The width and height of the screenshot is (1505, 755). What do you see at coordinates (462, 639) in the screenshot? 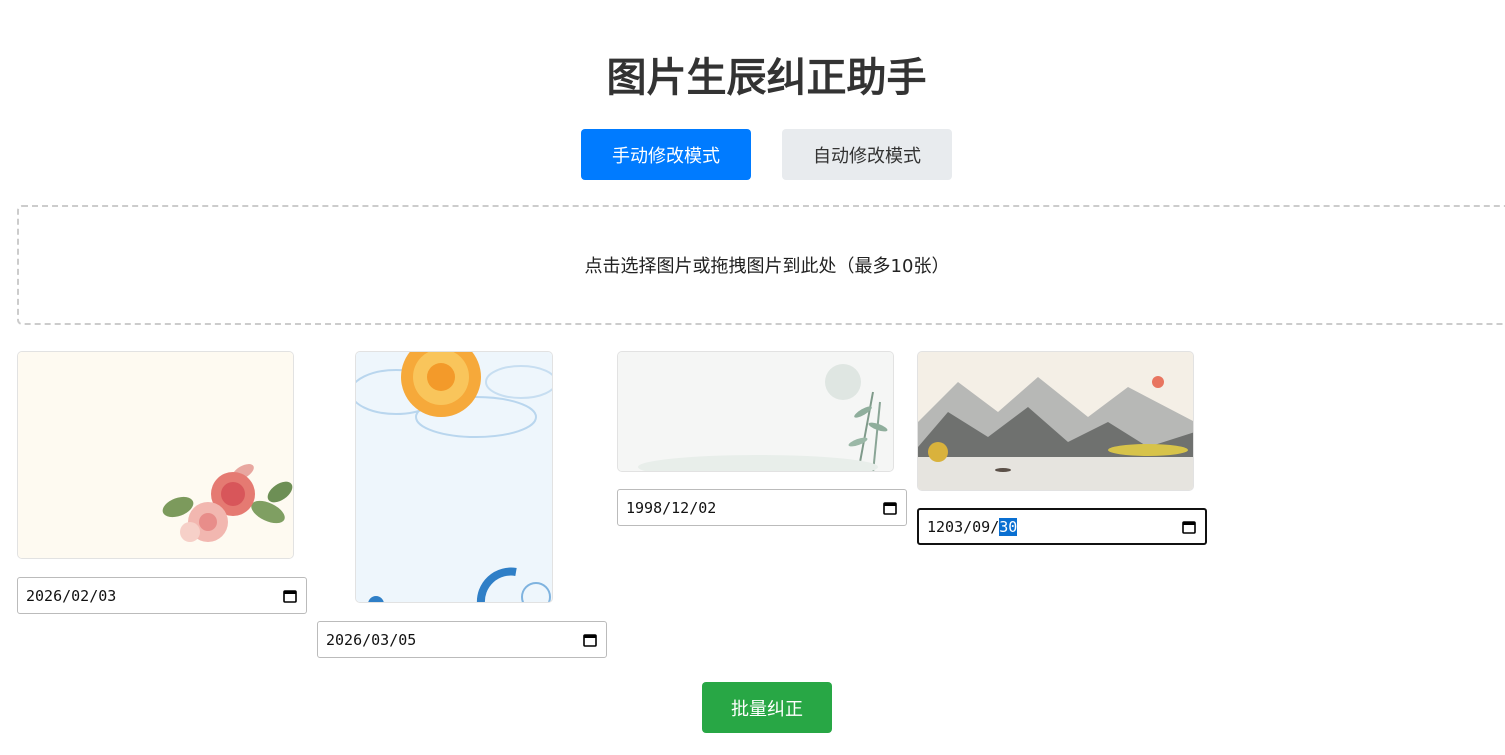
I see `date-input: 2026/03/05` at bounding box center [462, 639].